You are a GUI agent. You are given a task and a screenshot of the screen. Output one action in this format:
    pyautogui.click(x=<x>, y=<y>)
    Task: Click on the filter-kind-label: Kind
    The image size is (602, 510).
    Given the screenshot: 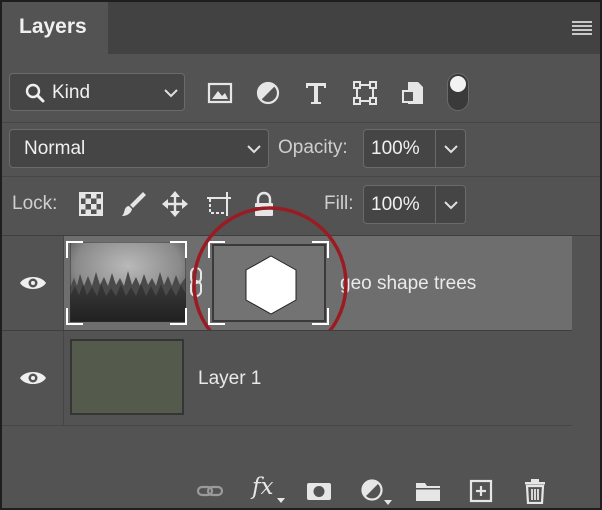 What is the action you would take?
    pyautogui.click(x=71, y=92)
    